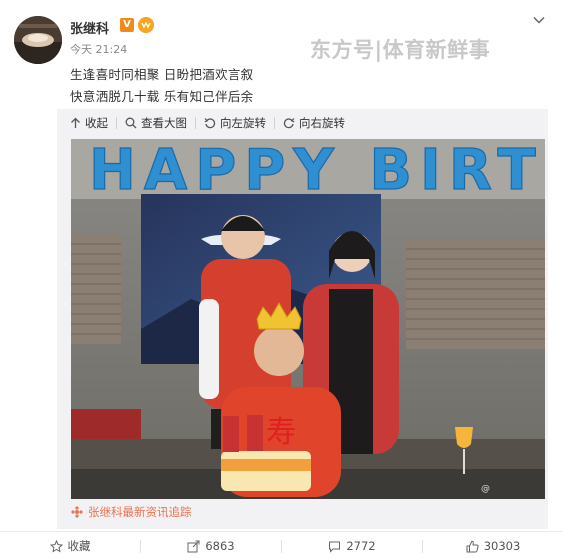 This screenshot has width=563, height=559. Describe the element at coordinates (210, 123) in the screenshot. I see `rotate-left-icon` at that location.